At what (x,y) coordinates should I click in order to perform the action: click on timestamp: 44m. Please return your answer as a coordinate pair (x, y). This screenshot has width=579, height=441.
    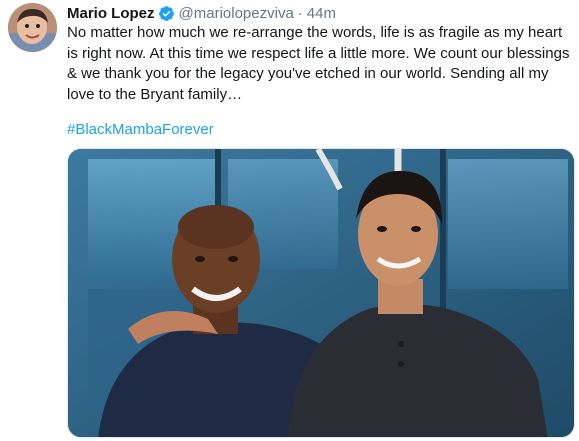
    Looking at the image, I should click on (321, 13).